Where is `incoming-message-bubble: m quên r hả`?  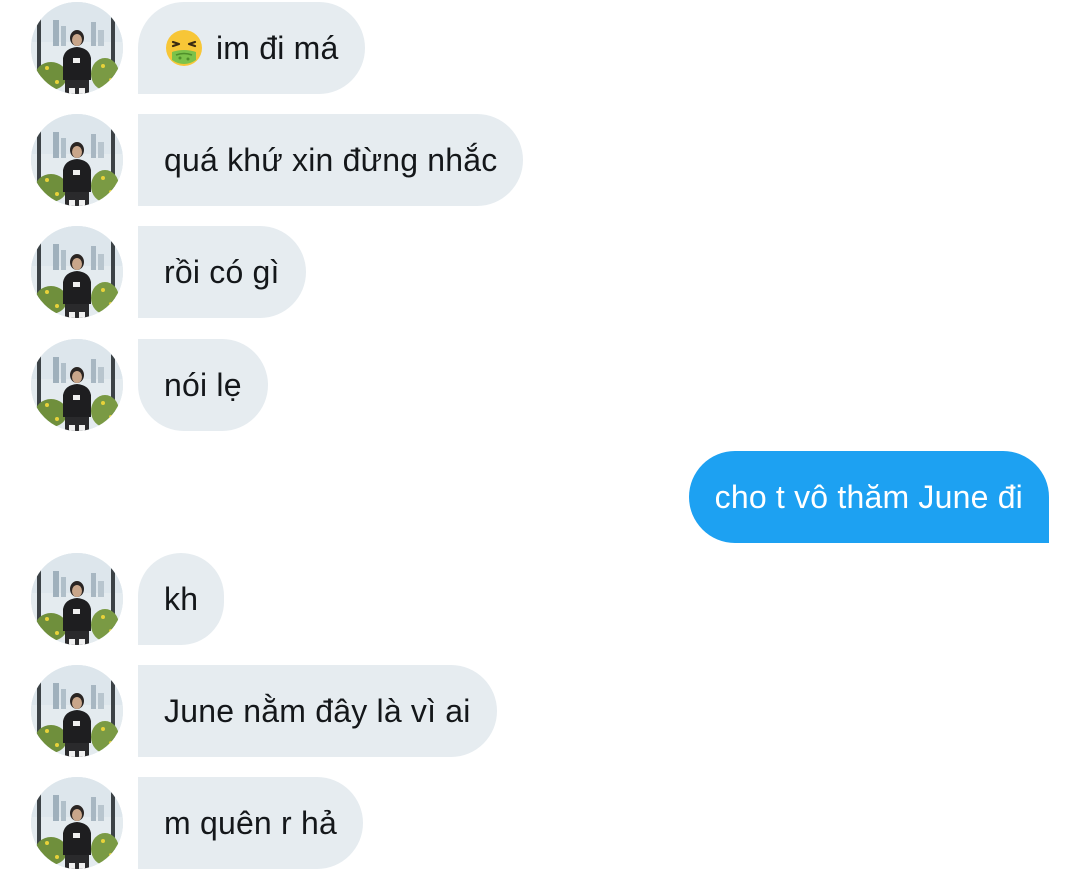
incoming-message-bubble: m quên r hả is located at coordinates (250, 823).